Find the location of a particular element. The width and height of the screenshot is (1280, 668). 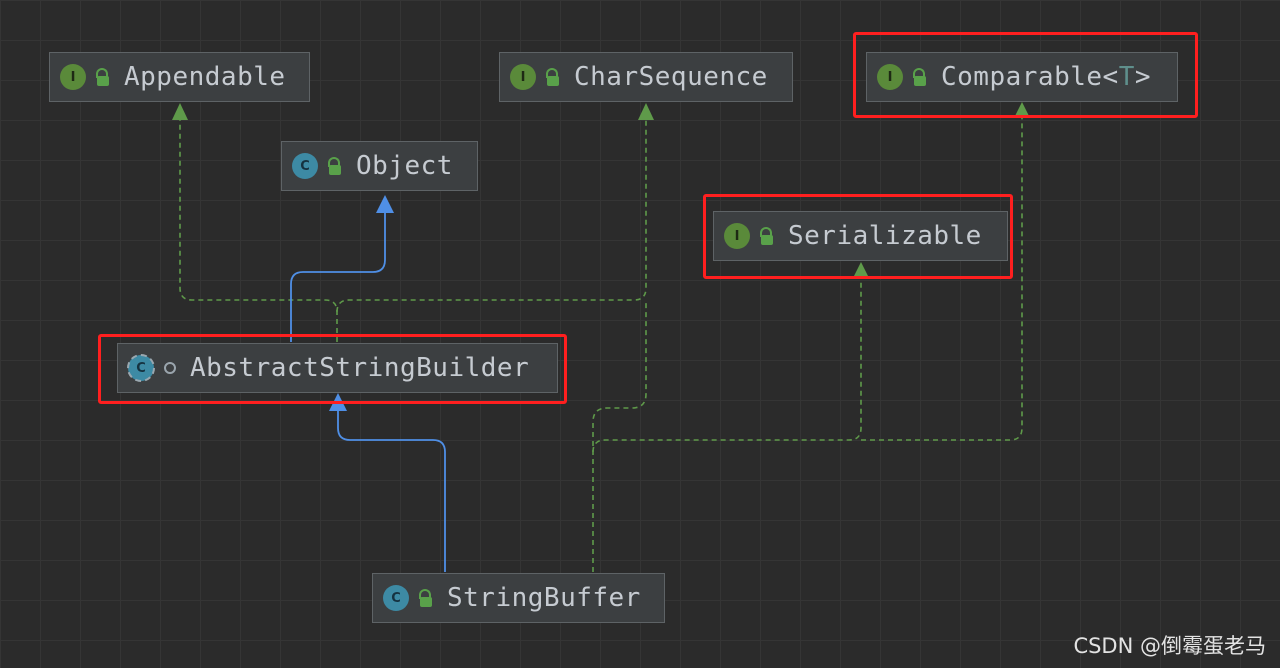

node-stringbuffer: C StringBuffer is located at coordinates (518, 598).